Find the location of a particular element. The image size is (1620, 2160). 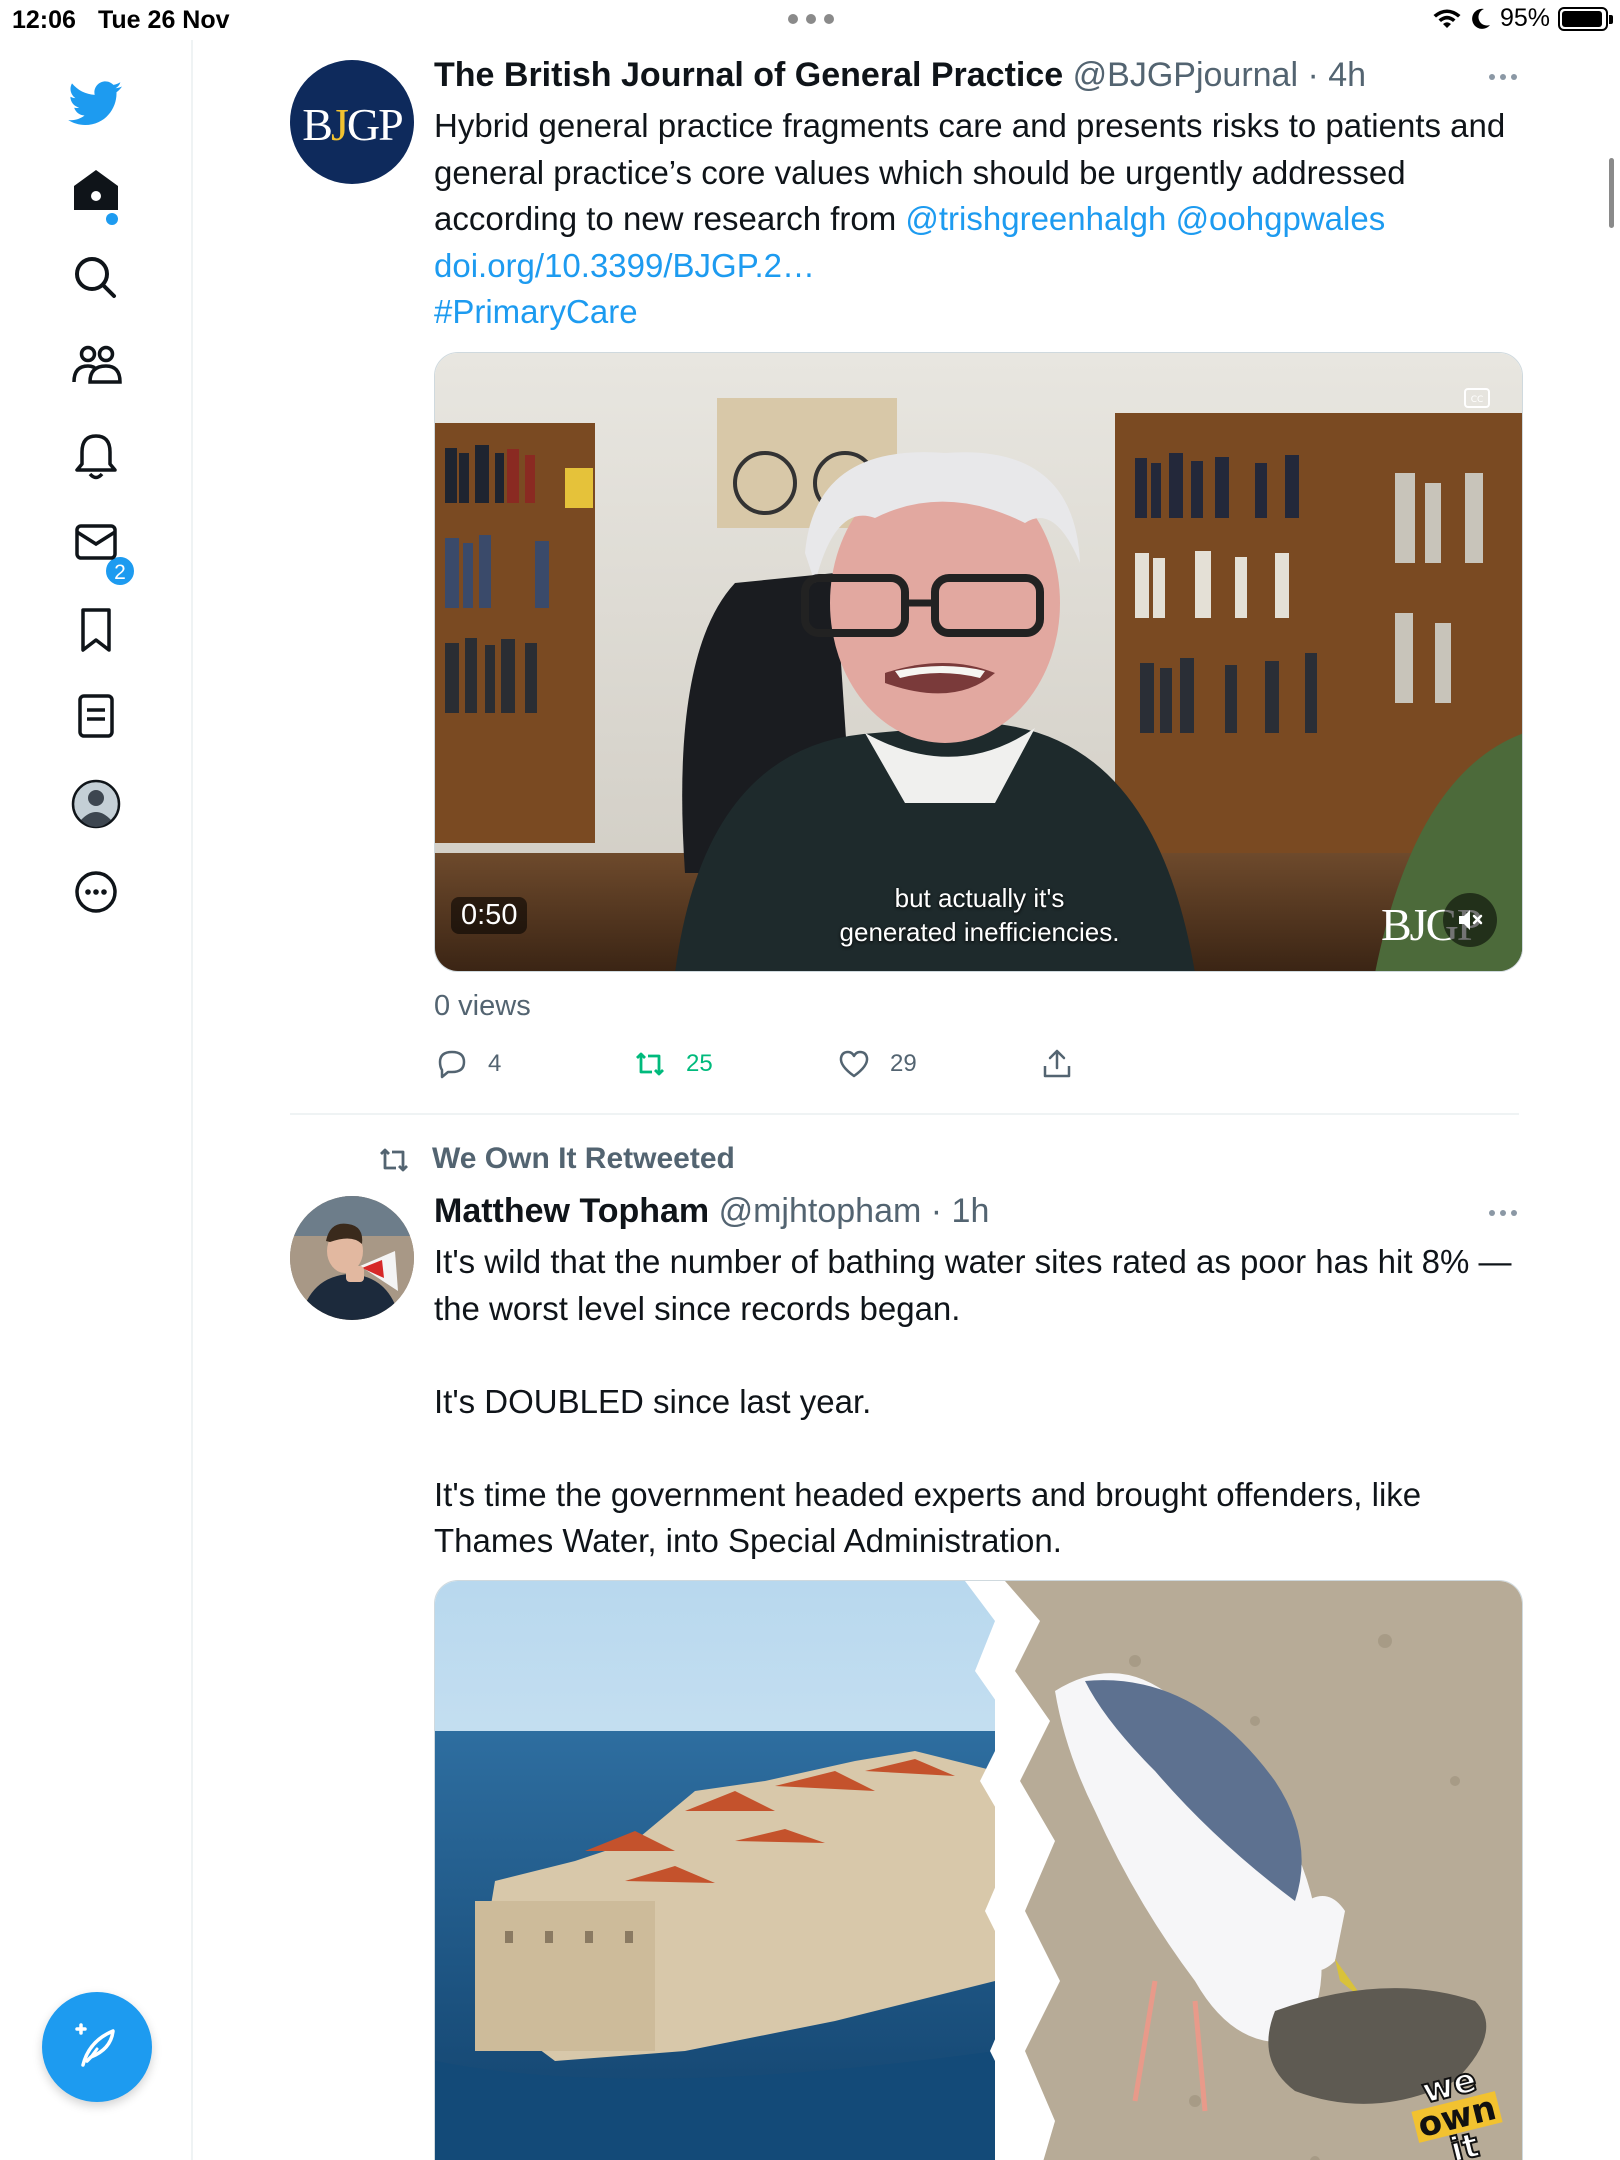

tweet-paragraph: It's DOUBLED since last year. is located at coordinates (653, 1401).